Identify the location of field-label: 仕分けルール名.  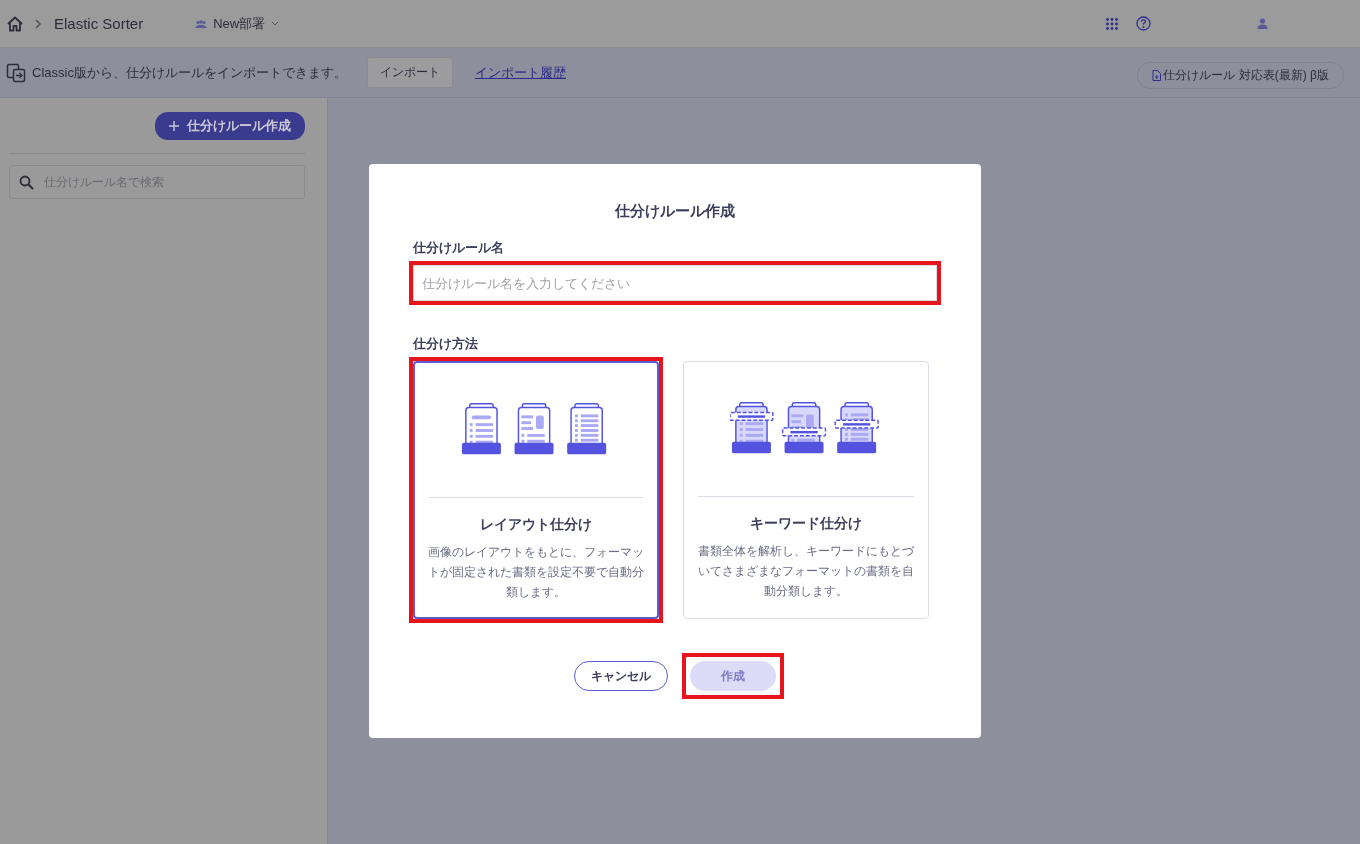
(459, 248).